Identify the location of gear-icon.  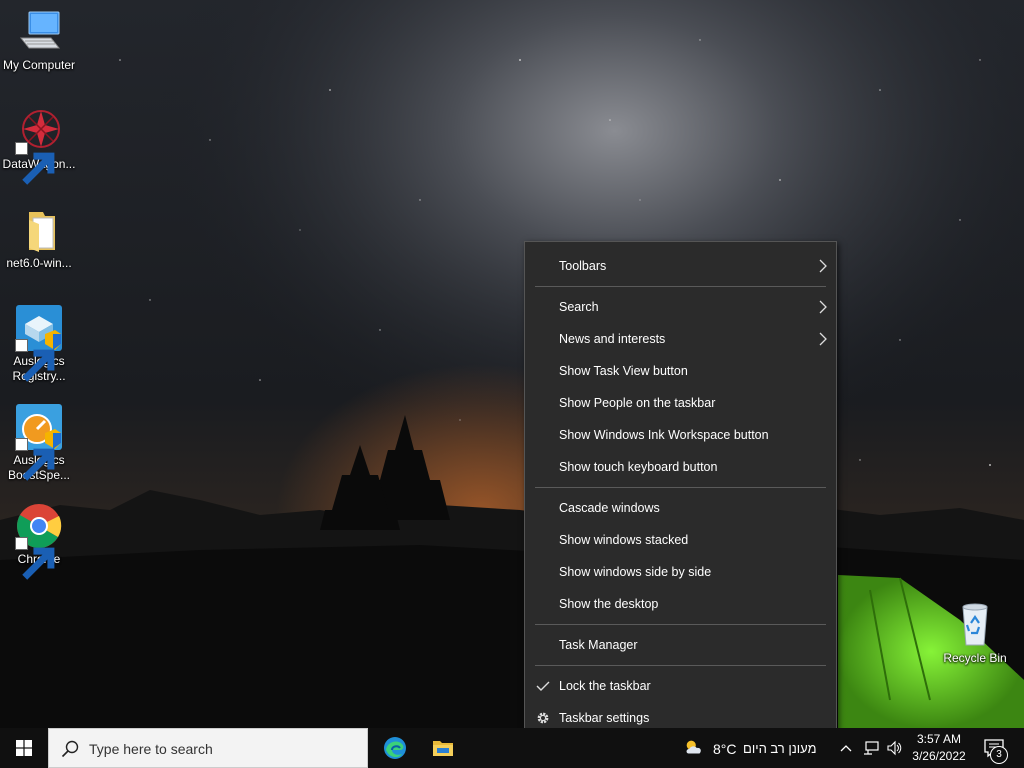
(543, 718).